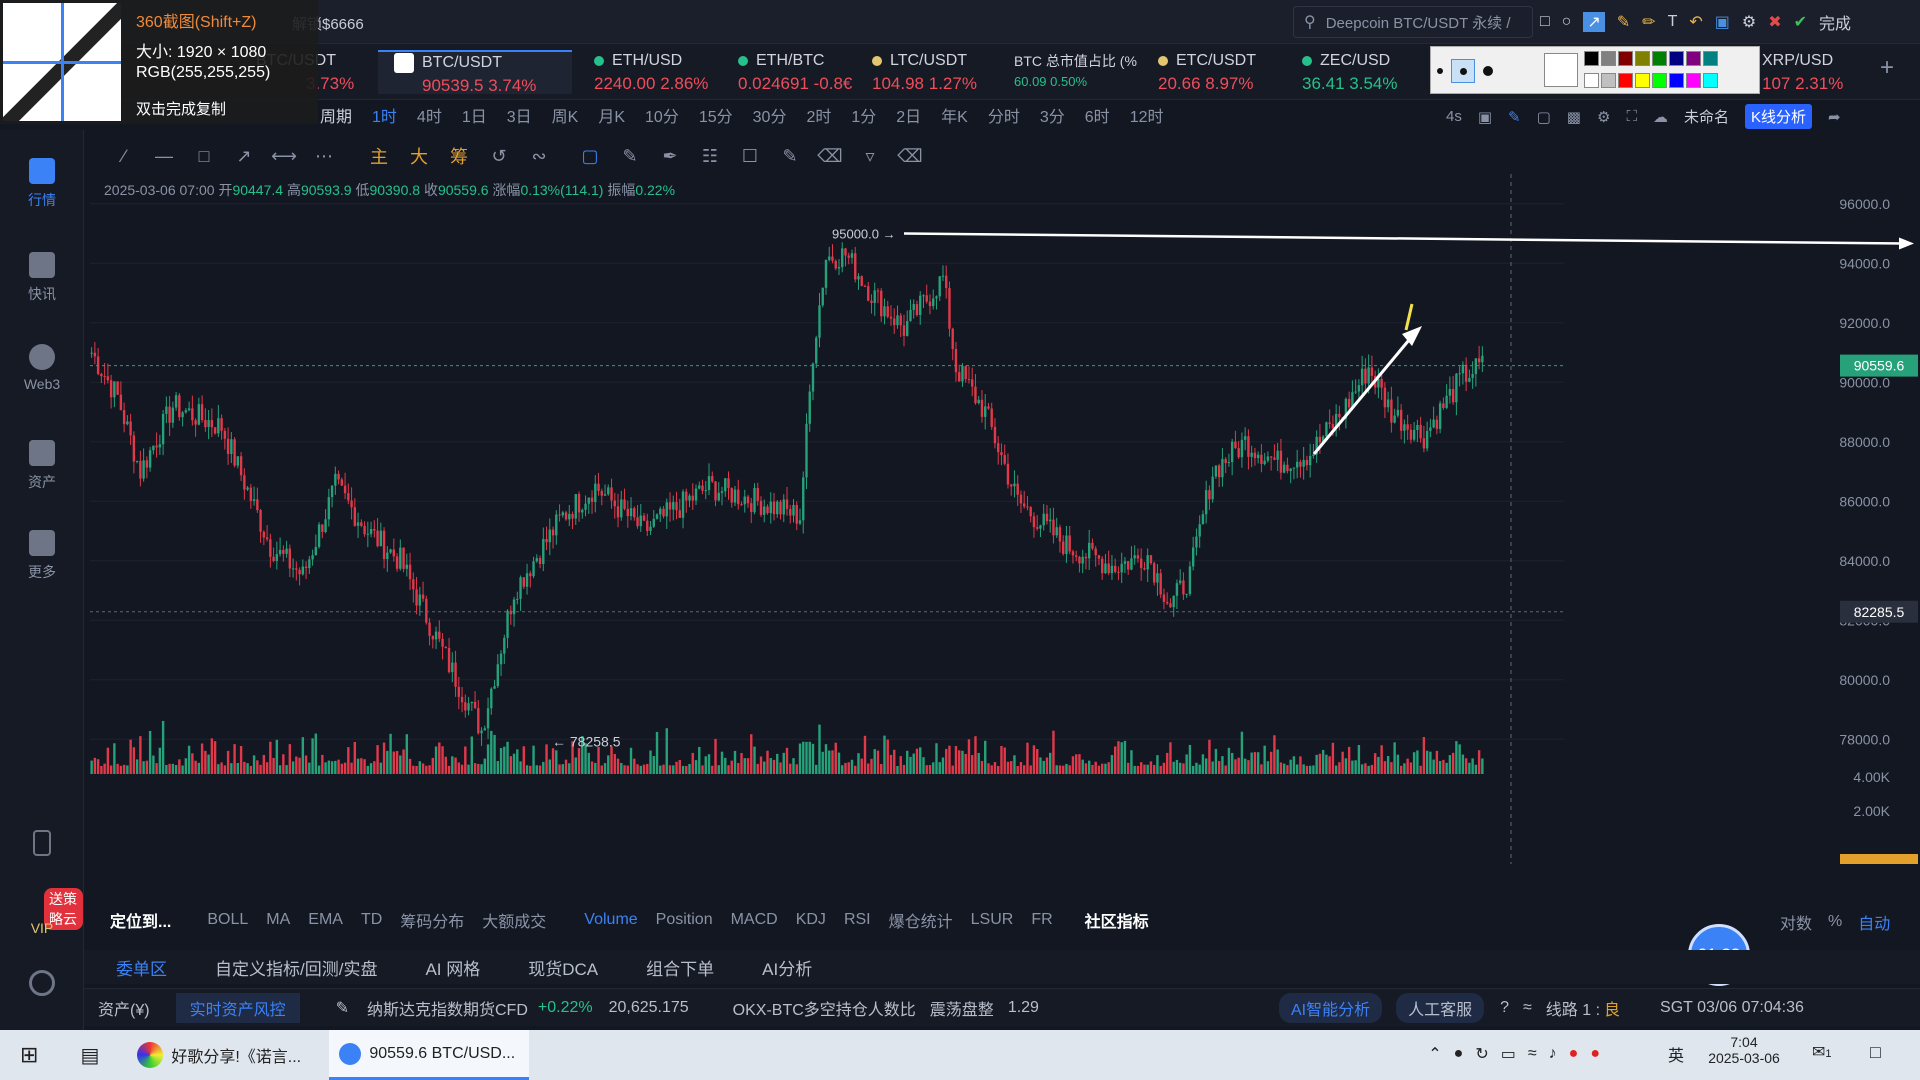  What do you see at coordinates (1800, 22) in the screenshot?
I see `done-check-icon: ✔` at bounding box center [1800, 22].